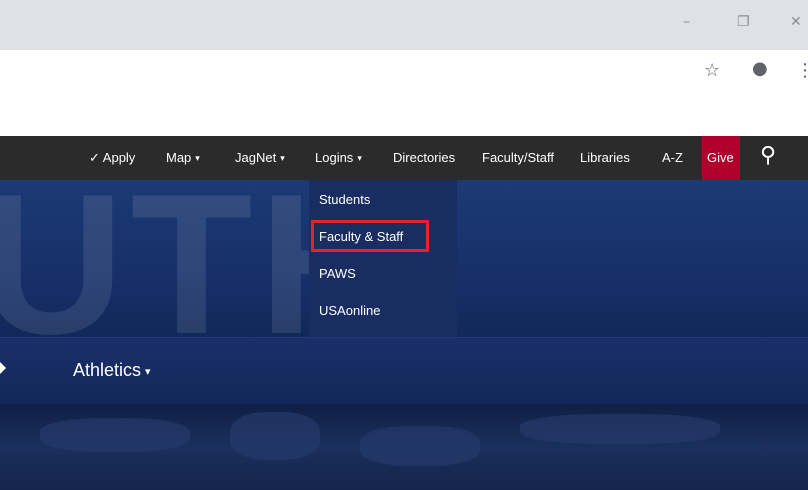  I want to click on browser-toolbar, so click(404, 74).